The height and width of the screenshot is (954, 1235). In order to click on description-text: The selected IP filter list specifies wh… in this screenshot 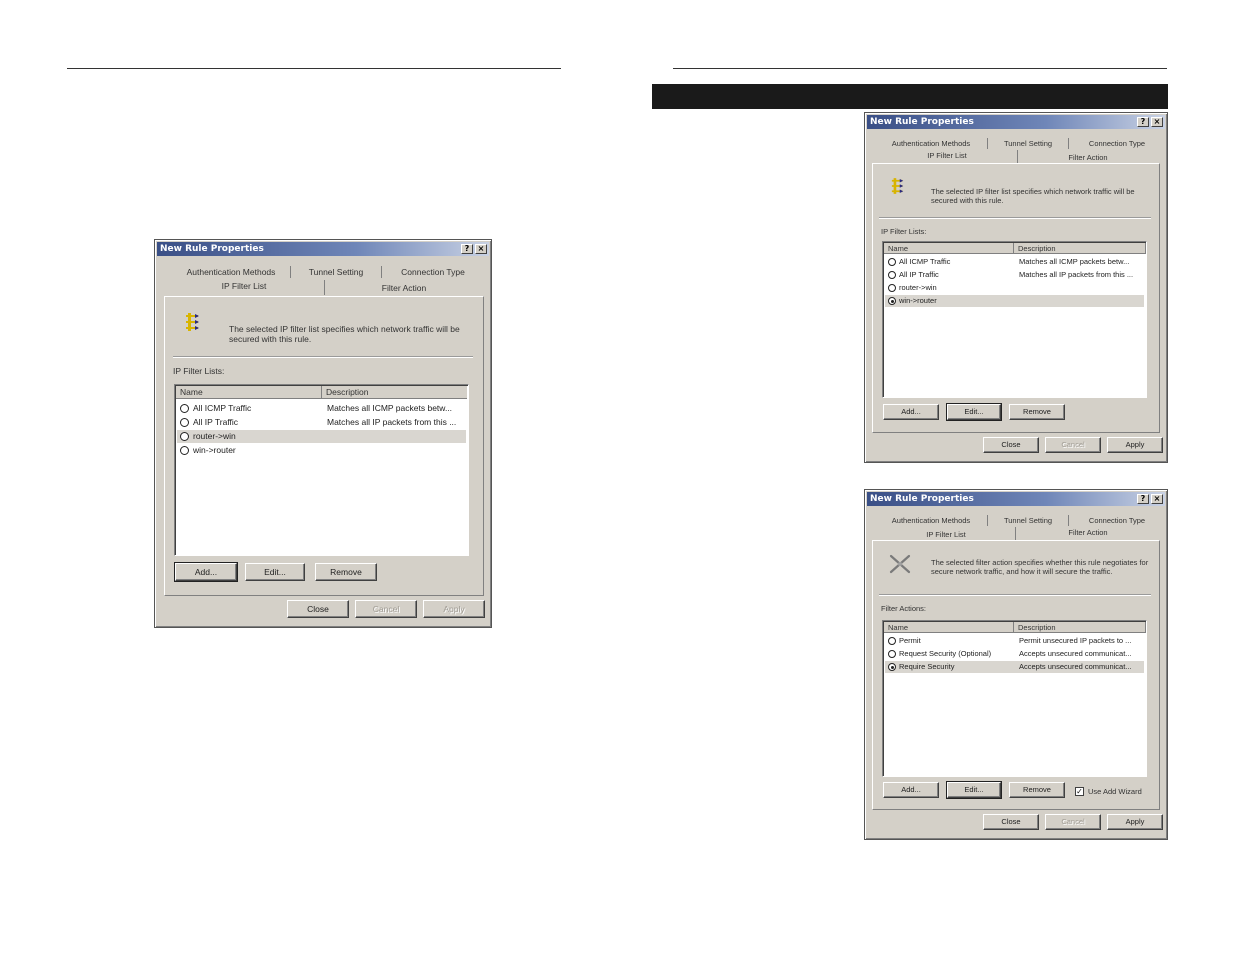, I will do `click(344, 334)`.